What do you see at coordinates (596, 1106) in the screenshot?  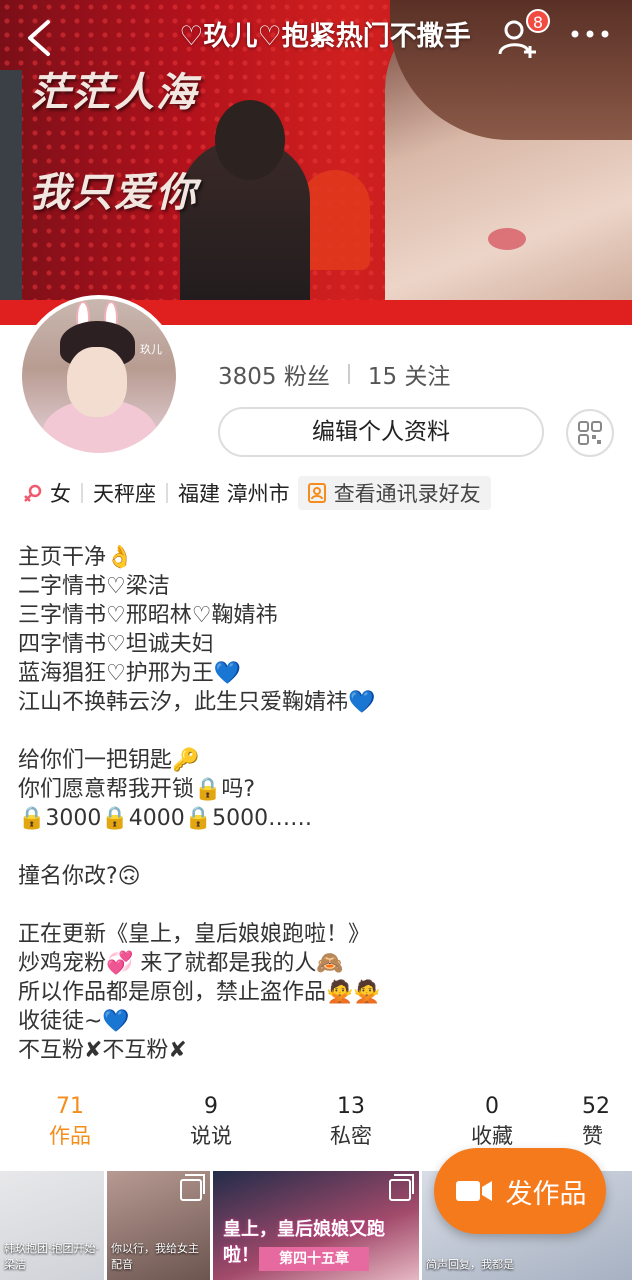 I see `tab-count: 52` at bounding box center [596, 1106].